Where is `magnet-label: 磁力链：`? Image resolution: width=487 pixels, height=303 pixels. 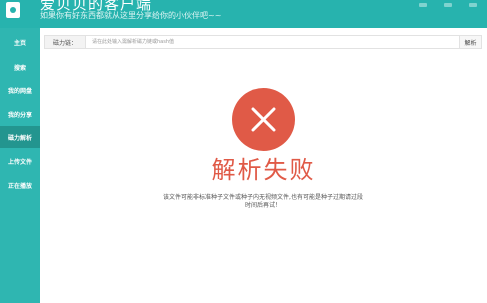
magnet-label: 磁力链： is located at coordinates (65, 42).